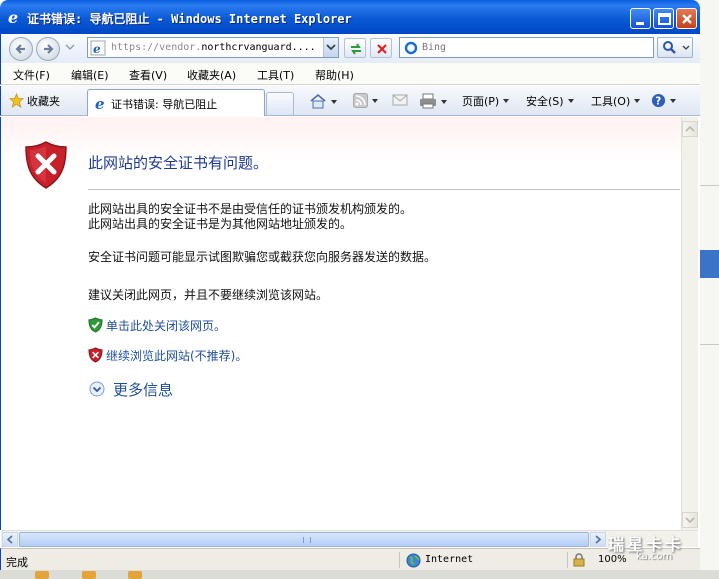  I want to click on page-menu: 页面(P), so click(486, 101).